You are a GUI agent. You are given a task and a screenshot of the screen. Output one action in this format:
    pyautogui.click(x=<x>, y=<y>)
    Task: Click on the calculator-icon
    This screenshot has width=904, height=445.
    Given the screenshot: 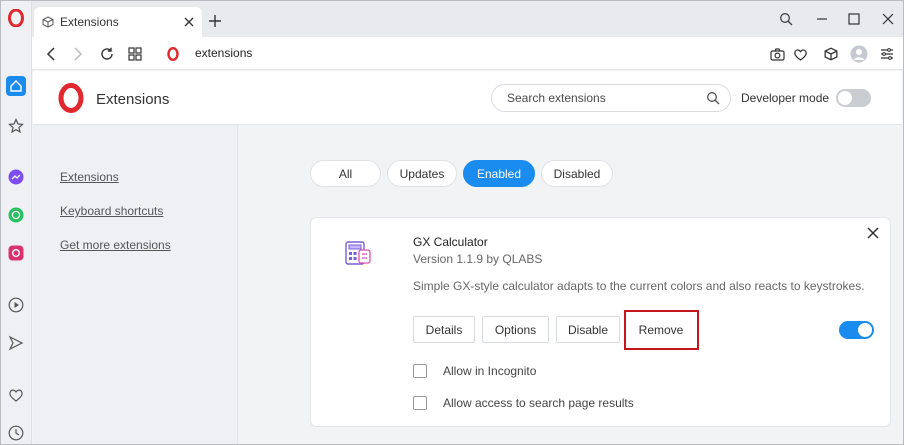 What is the action you would take?
    pyautogui.click(x=358, y=253)
    